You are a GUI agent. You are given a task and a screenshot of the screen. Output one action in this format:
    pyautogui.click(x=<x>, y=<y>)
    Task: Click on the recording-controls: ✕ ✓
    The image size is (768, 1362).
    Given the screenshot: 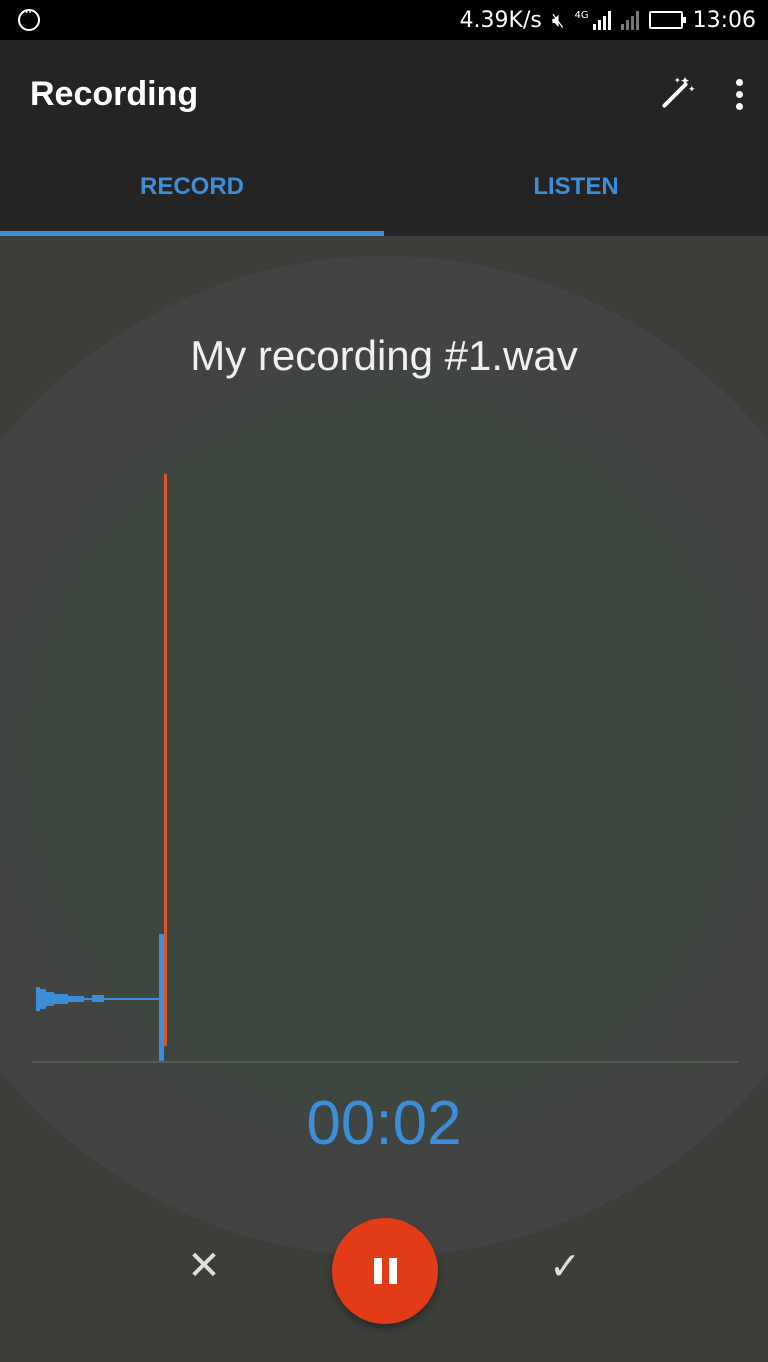 What is the action you would take?
    pyautogui.click(x=384, y=1271)
    